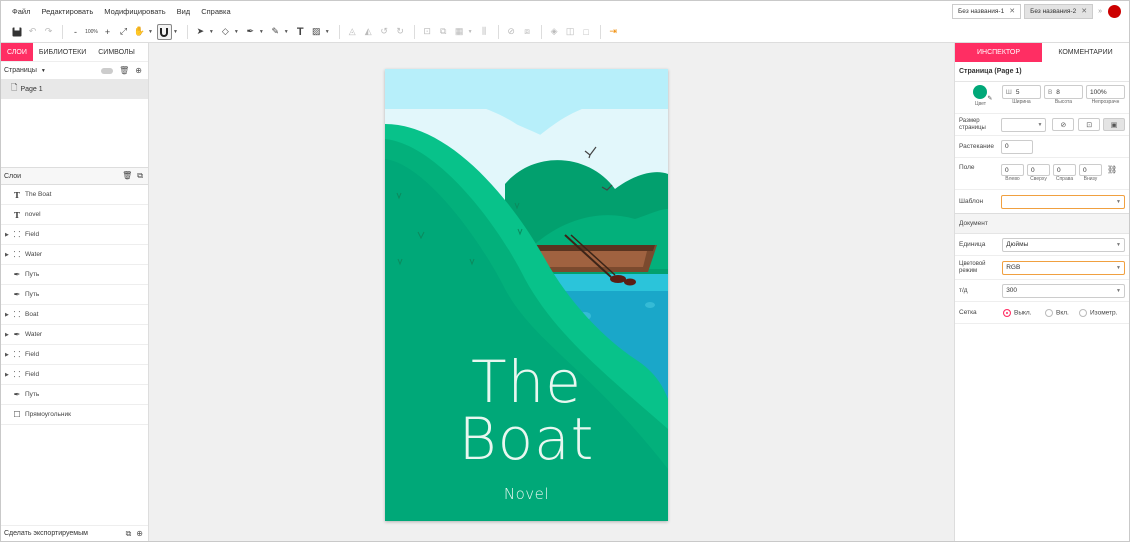  What do you see at coordinates (1012, 170) in the screenshot?
I see `margin-left-field: 0` at bounding box center [1012, 170].